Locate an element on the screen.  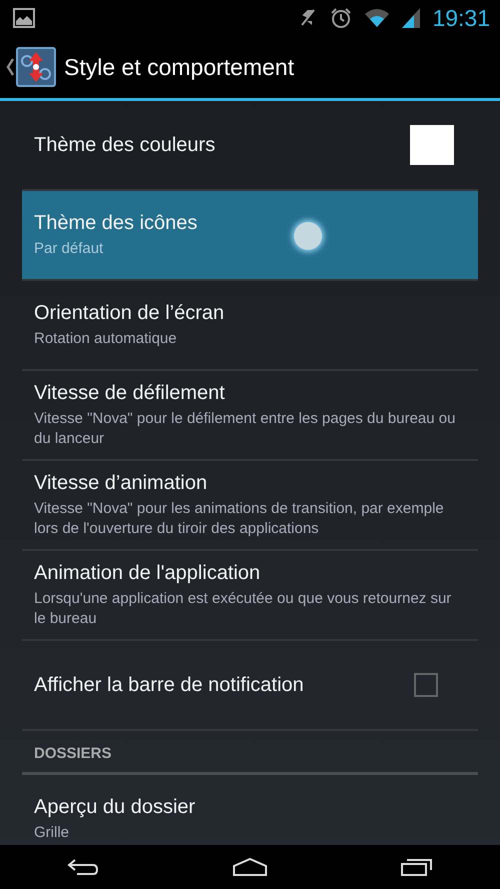
item-summary: Grille is located at coordinates (52, 832).